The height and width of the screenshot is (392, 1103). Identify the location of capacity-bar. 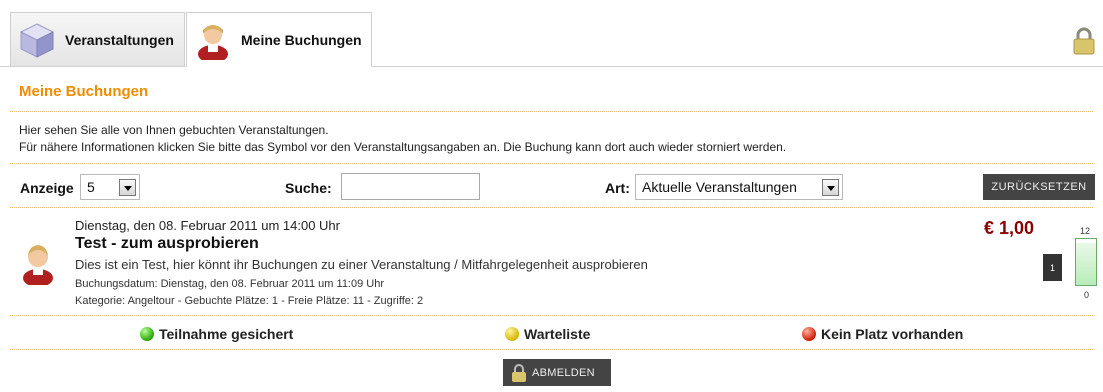
(1086, 262).